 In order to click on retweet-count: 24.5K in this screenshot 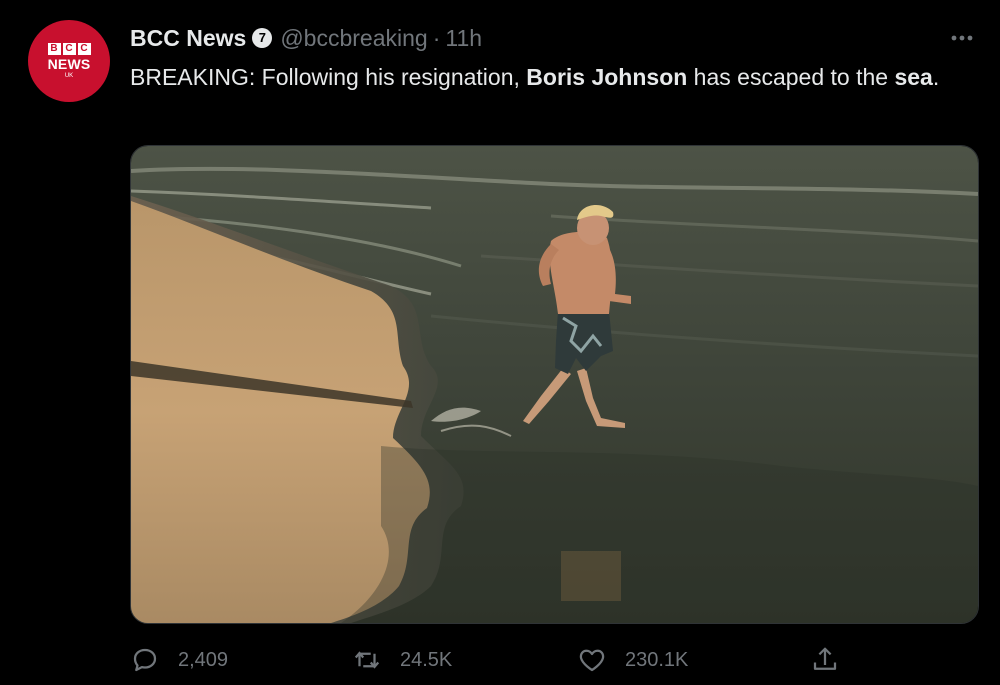, I will do `click(426, 659)`.